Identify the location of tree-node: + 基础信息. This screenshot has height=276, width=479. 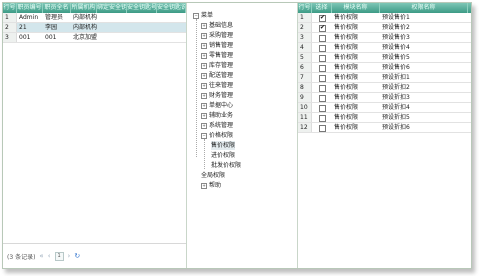
(217, 25).